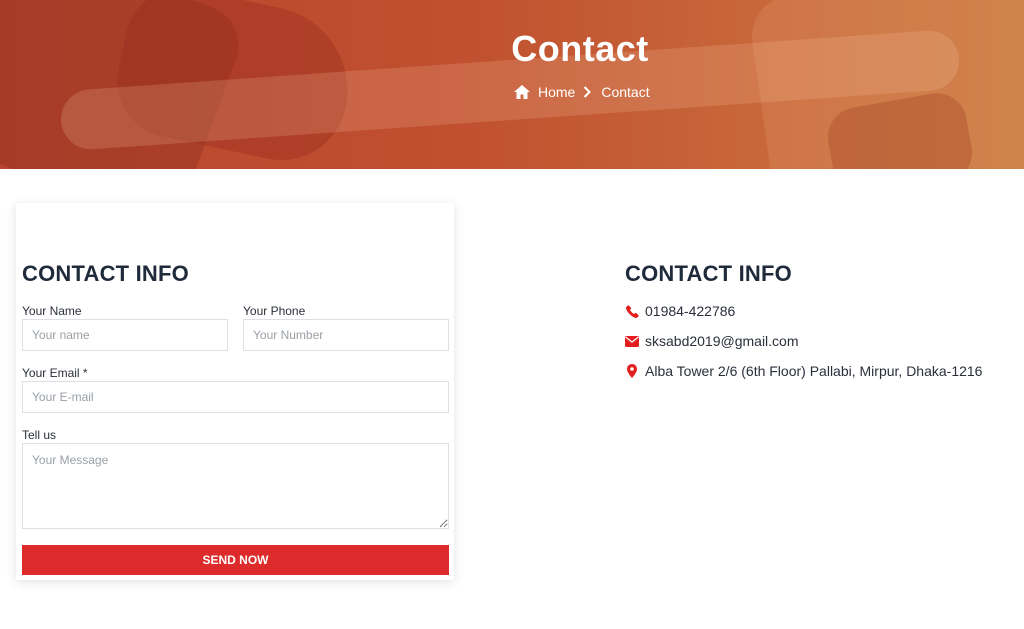 The width and height of the screenshot is (1024, 629). I want to click on message-label: Tell us, so click(39, 435).